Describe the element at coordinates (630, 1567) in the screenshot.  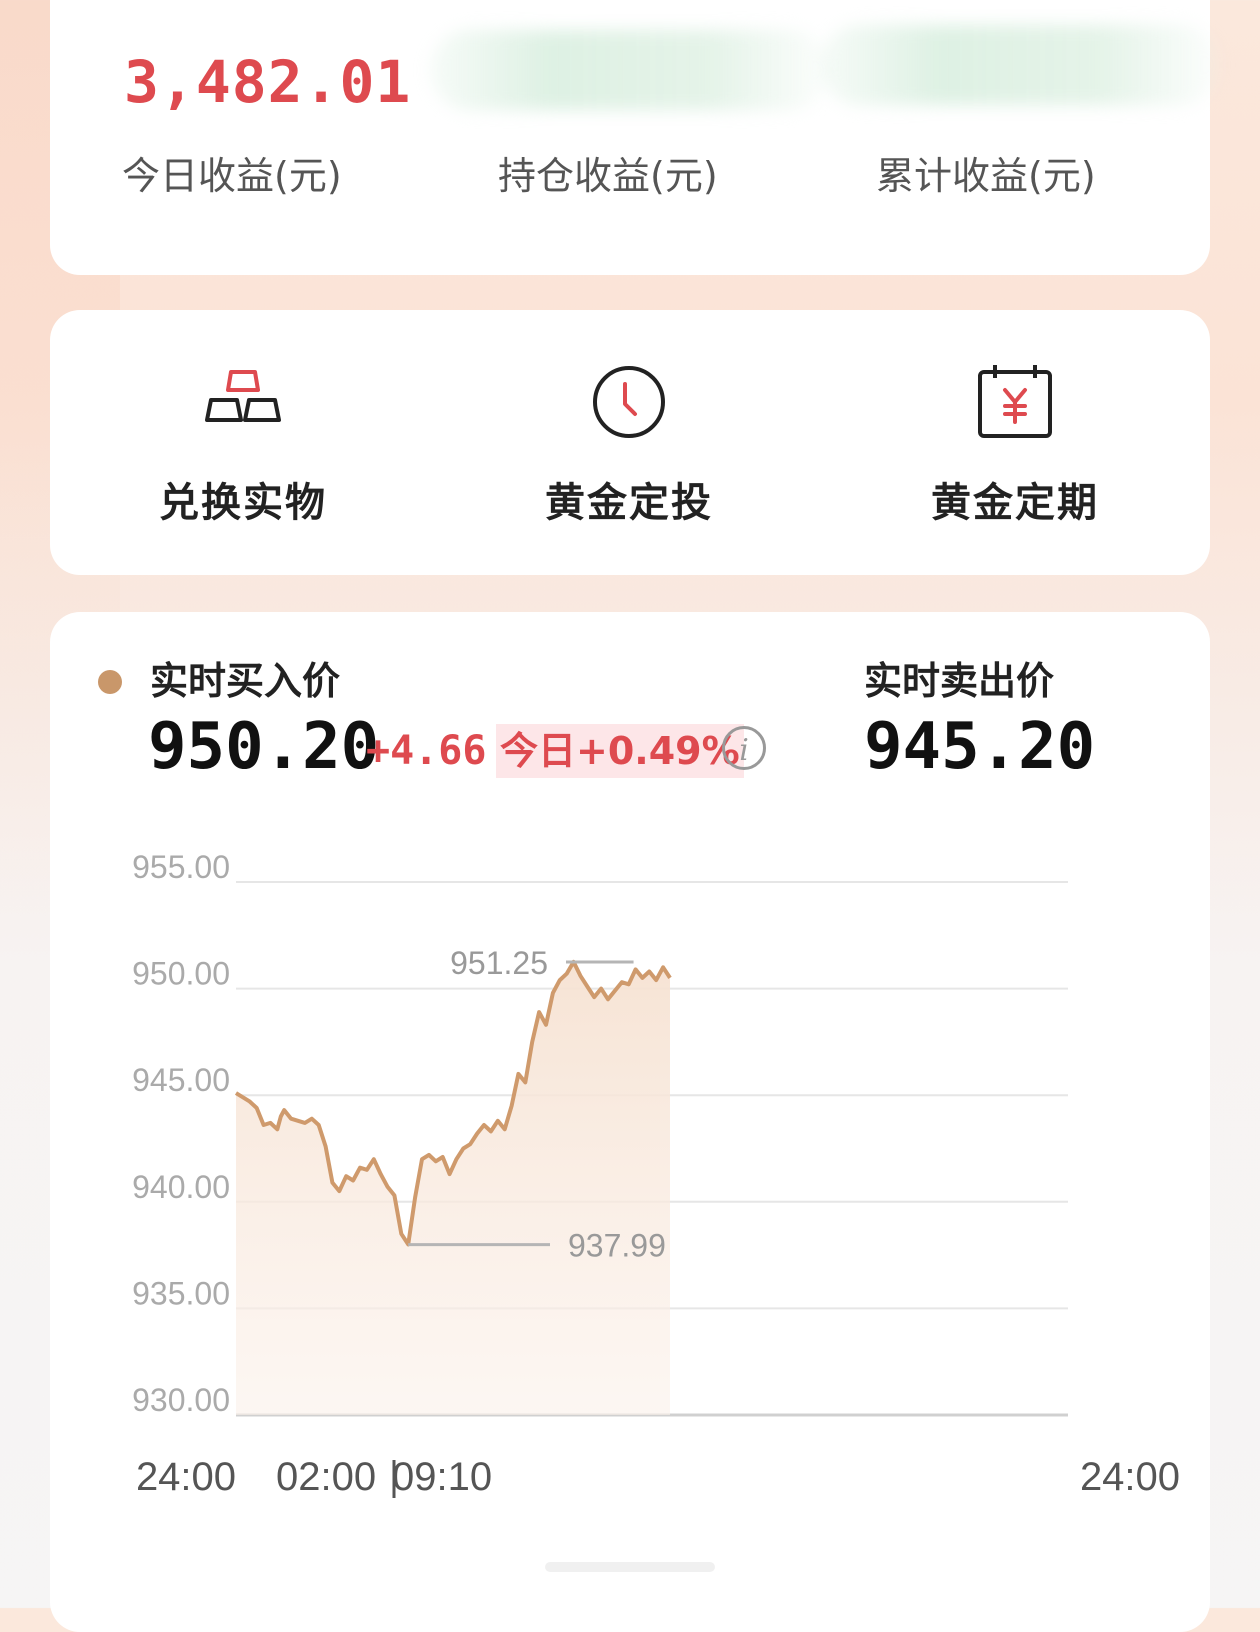
I see `home-indicator` at that location.